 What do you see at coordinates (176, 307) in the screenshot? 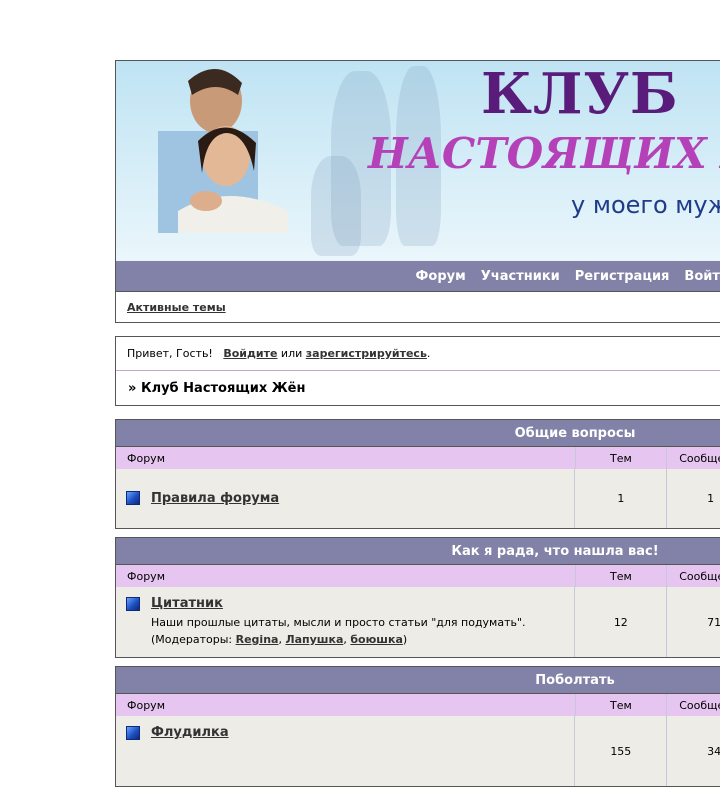
I see `active-topics-link: Активные темы` at bounding box center [176, 307].